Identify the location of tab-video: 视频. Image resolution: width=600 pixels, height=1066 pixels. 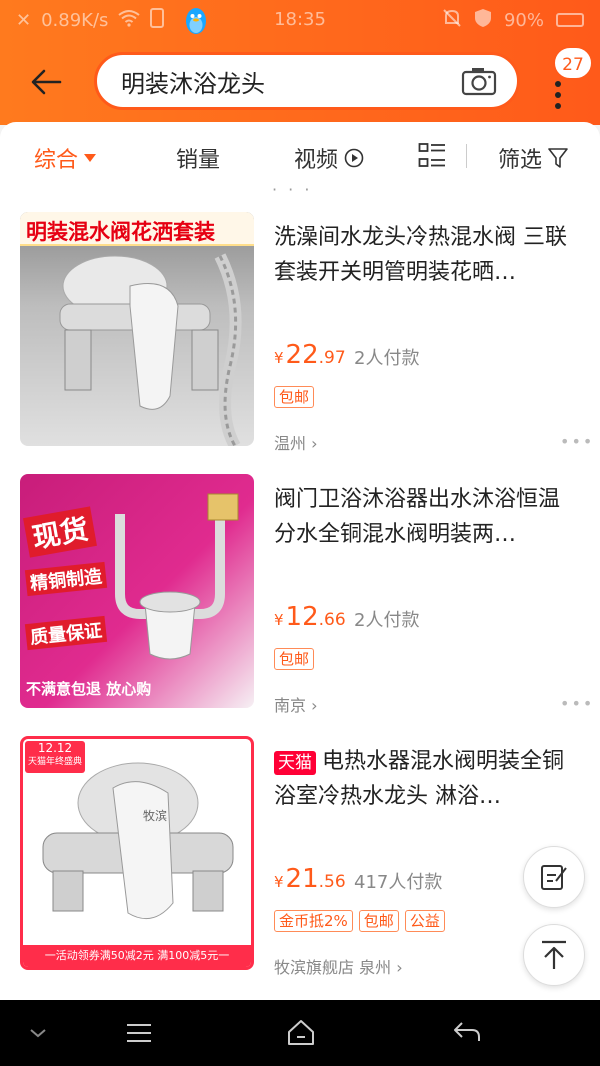
(329, 158).